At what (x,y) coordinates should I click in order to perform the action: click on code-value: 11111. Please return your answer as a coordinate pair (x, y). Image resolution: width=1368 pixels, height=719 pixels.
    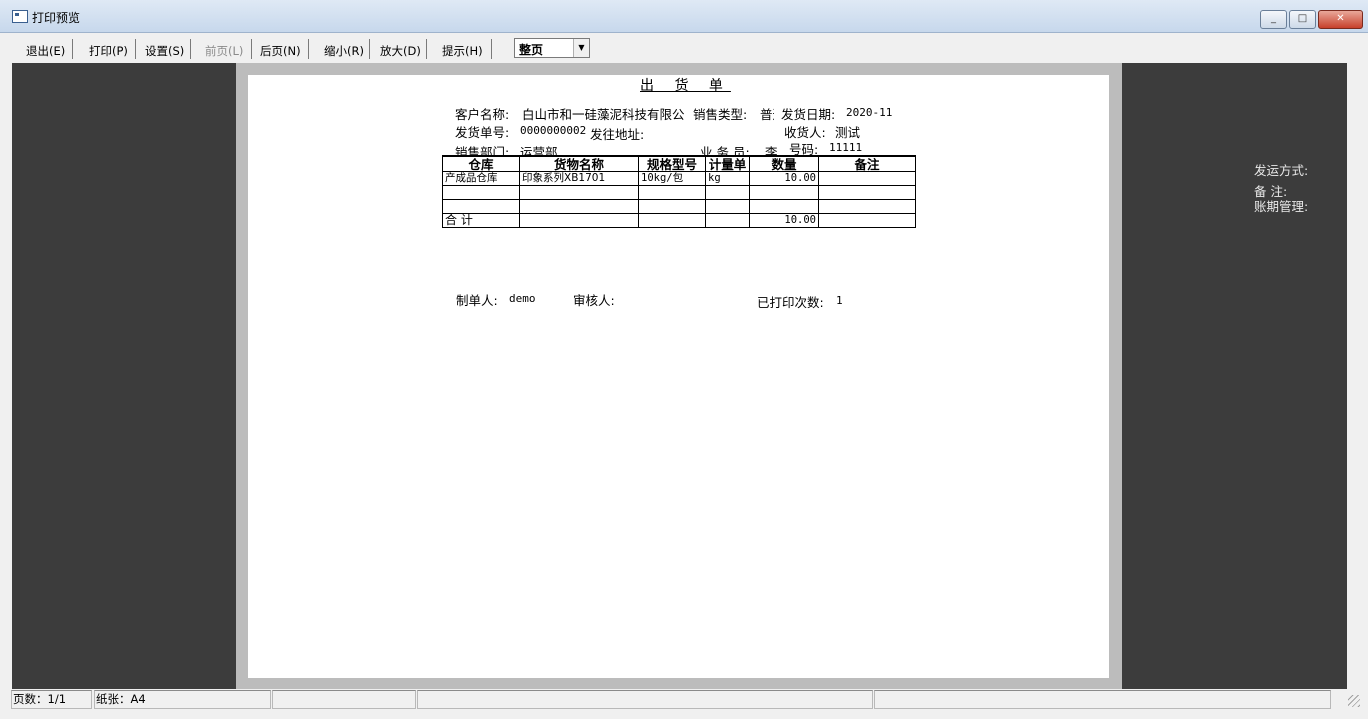
    Looking at the image, I should click on (846, 147).